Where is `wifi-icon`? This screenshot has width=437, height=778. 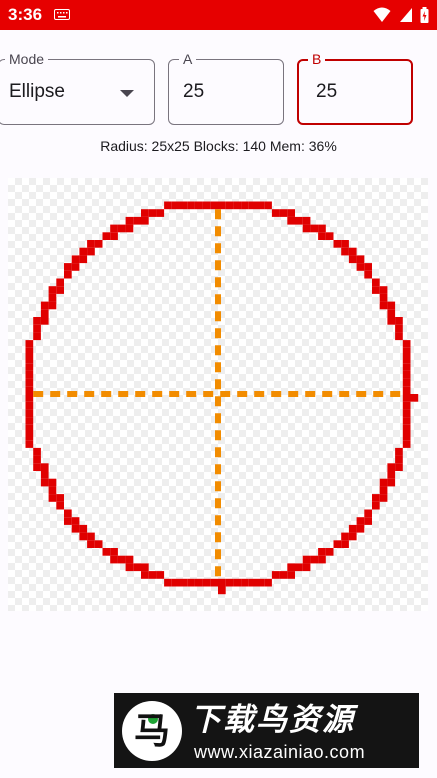
wifi-icon is located at coordinates (382, 14).